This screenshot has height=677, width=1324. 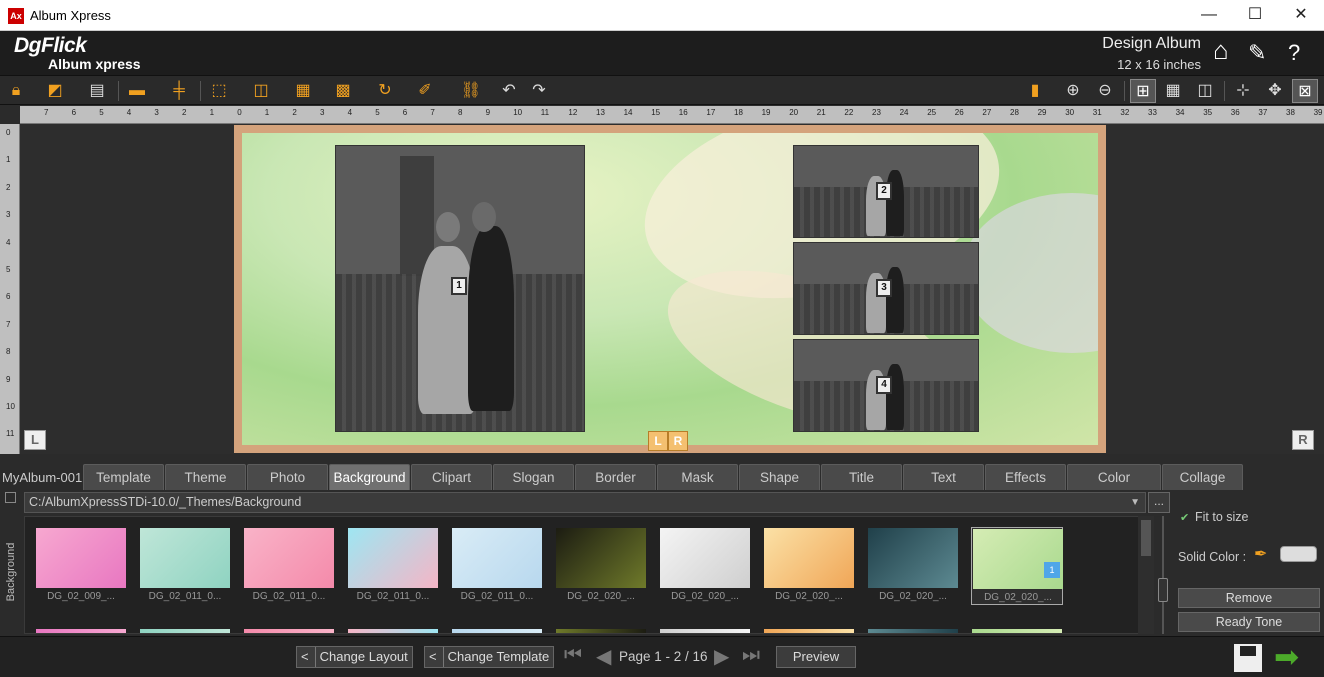 What do you see at coordinates (489, 657) in the screenshot?
I see `change-template-button: < Change Template` at bounding box center [489, 657].